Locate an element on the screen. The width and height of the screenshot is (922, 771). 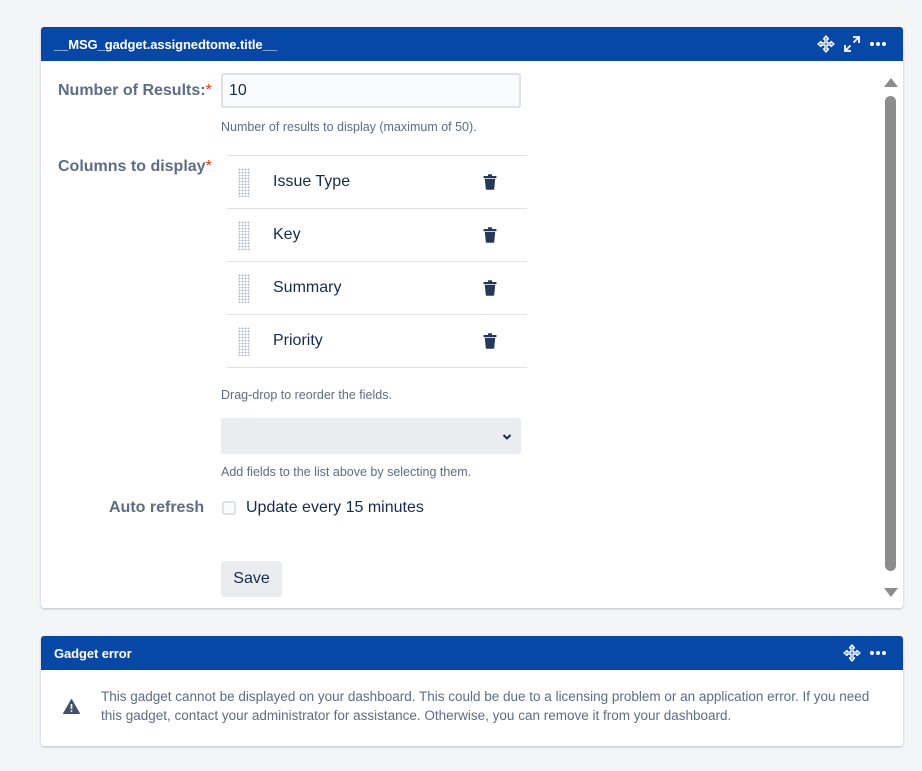
auto-refresh-label: Auto refresh is located at coordinates (157, 507).